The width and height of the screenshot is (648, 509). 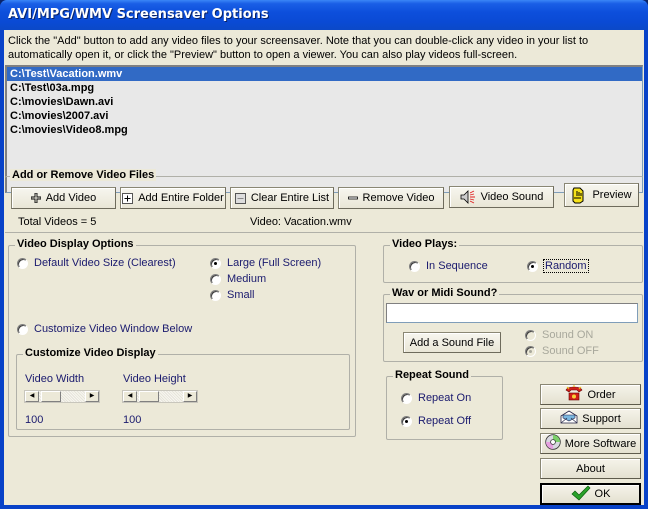 What do you see at coordinates (553, 443) in the screenshot?
I see `cd-disc-icon` at bounding box center [553, 443].